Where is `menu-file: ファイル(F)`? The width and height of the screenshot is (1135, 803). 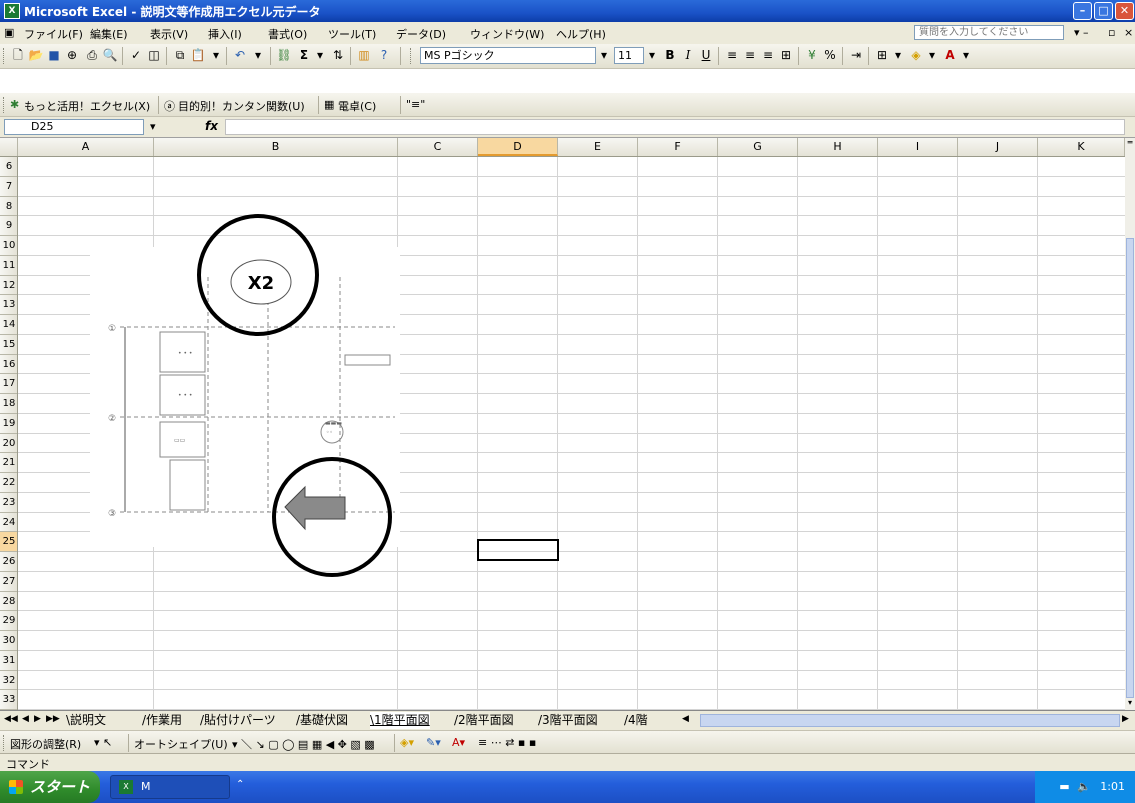
menu-file: ファイル(F) is located at coordinates (53, 34).